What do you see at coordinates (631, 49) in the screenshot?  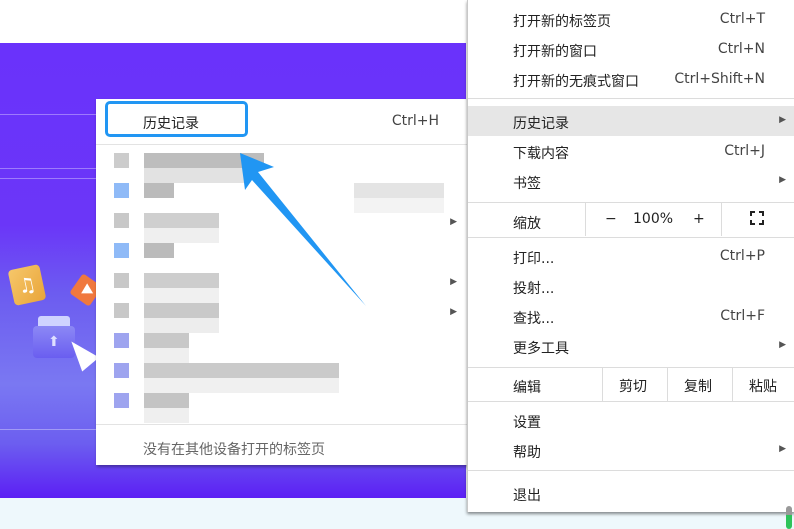 I see `menu-item-new-window: 打开新的窗口 Ctrl+N` at bounding box center [631, 49].